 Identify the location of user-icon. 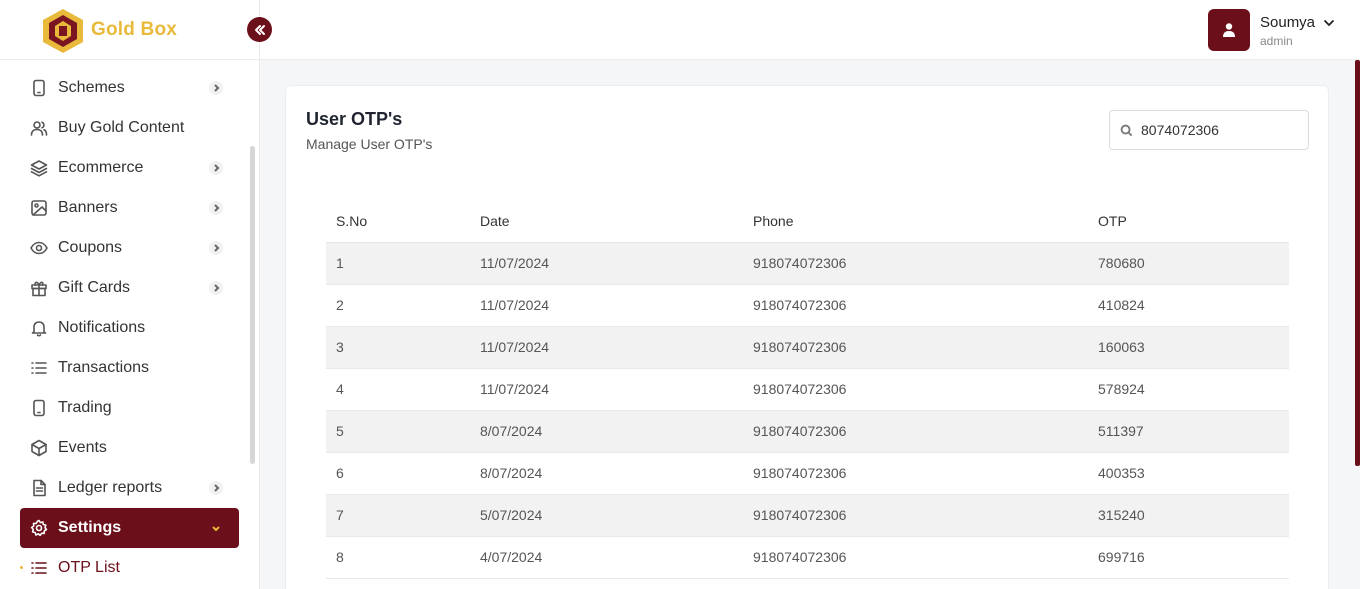
(1229, 30).